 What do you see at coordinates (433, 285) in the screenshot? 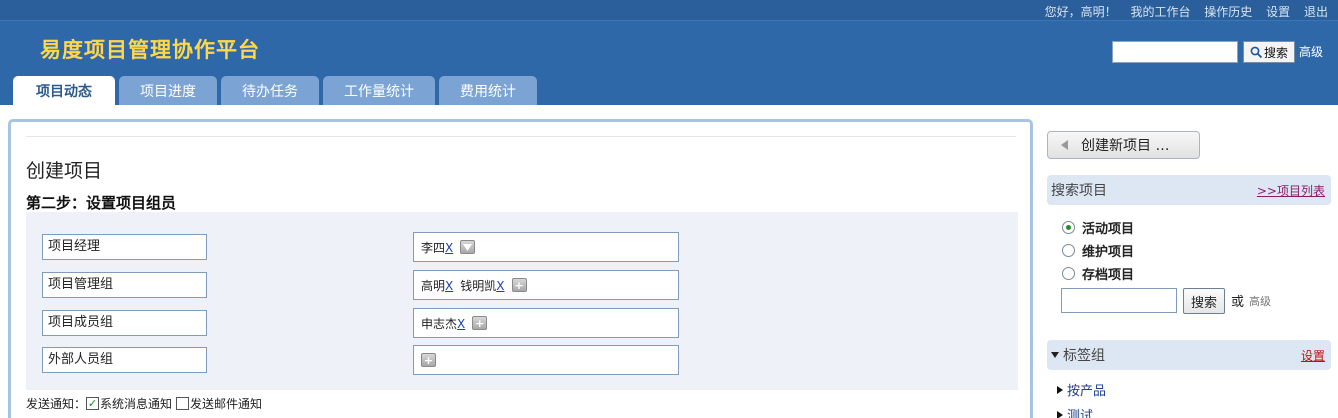
I see `member-name: 高明` at bounding box center [433, 285].